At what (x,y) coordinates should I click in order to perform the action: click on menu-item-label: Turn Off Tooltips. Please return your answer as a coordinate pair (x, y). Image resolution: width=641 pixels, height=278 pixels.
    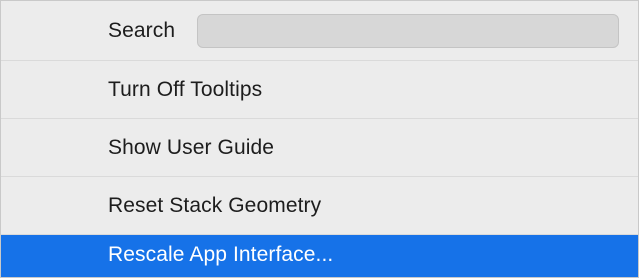
    Looking at the image, I should click on (185, 89).